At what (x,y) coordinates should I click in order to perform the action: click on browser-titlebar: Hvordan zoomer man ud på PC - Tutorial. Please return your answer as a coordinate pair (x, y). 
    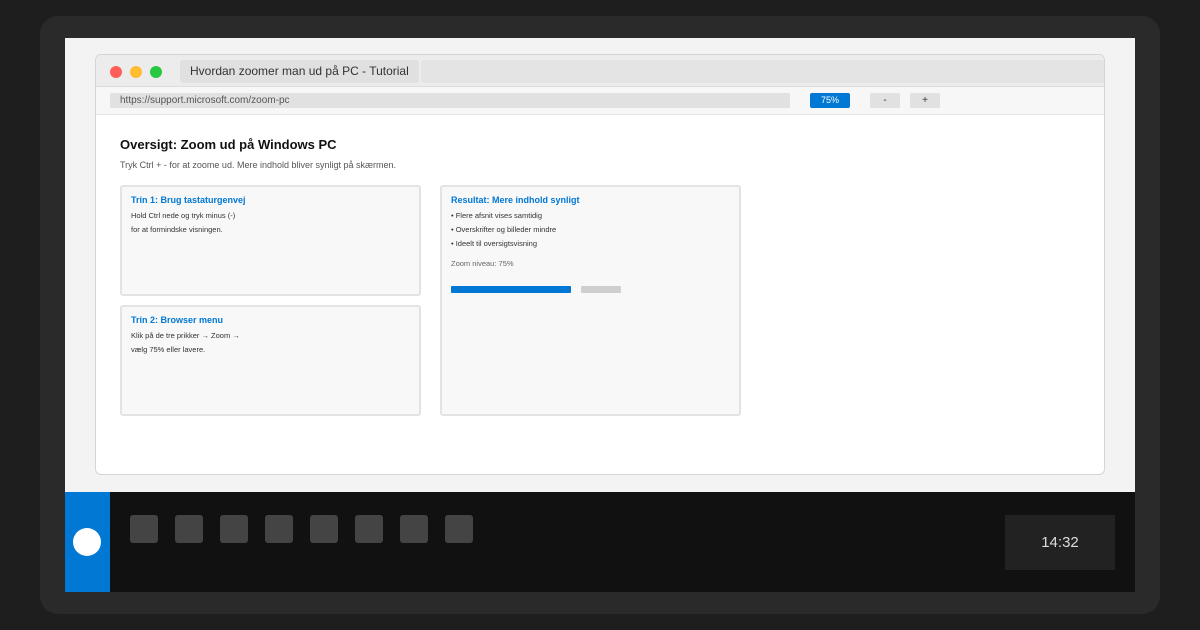
    Looking at the image, I should click on (600, 71).